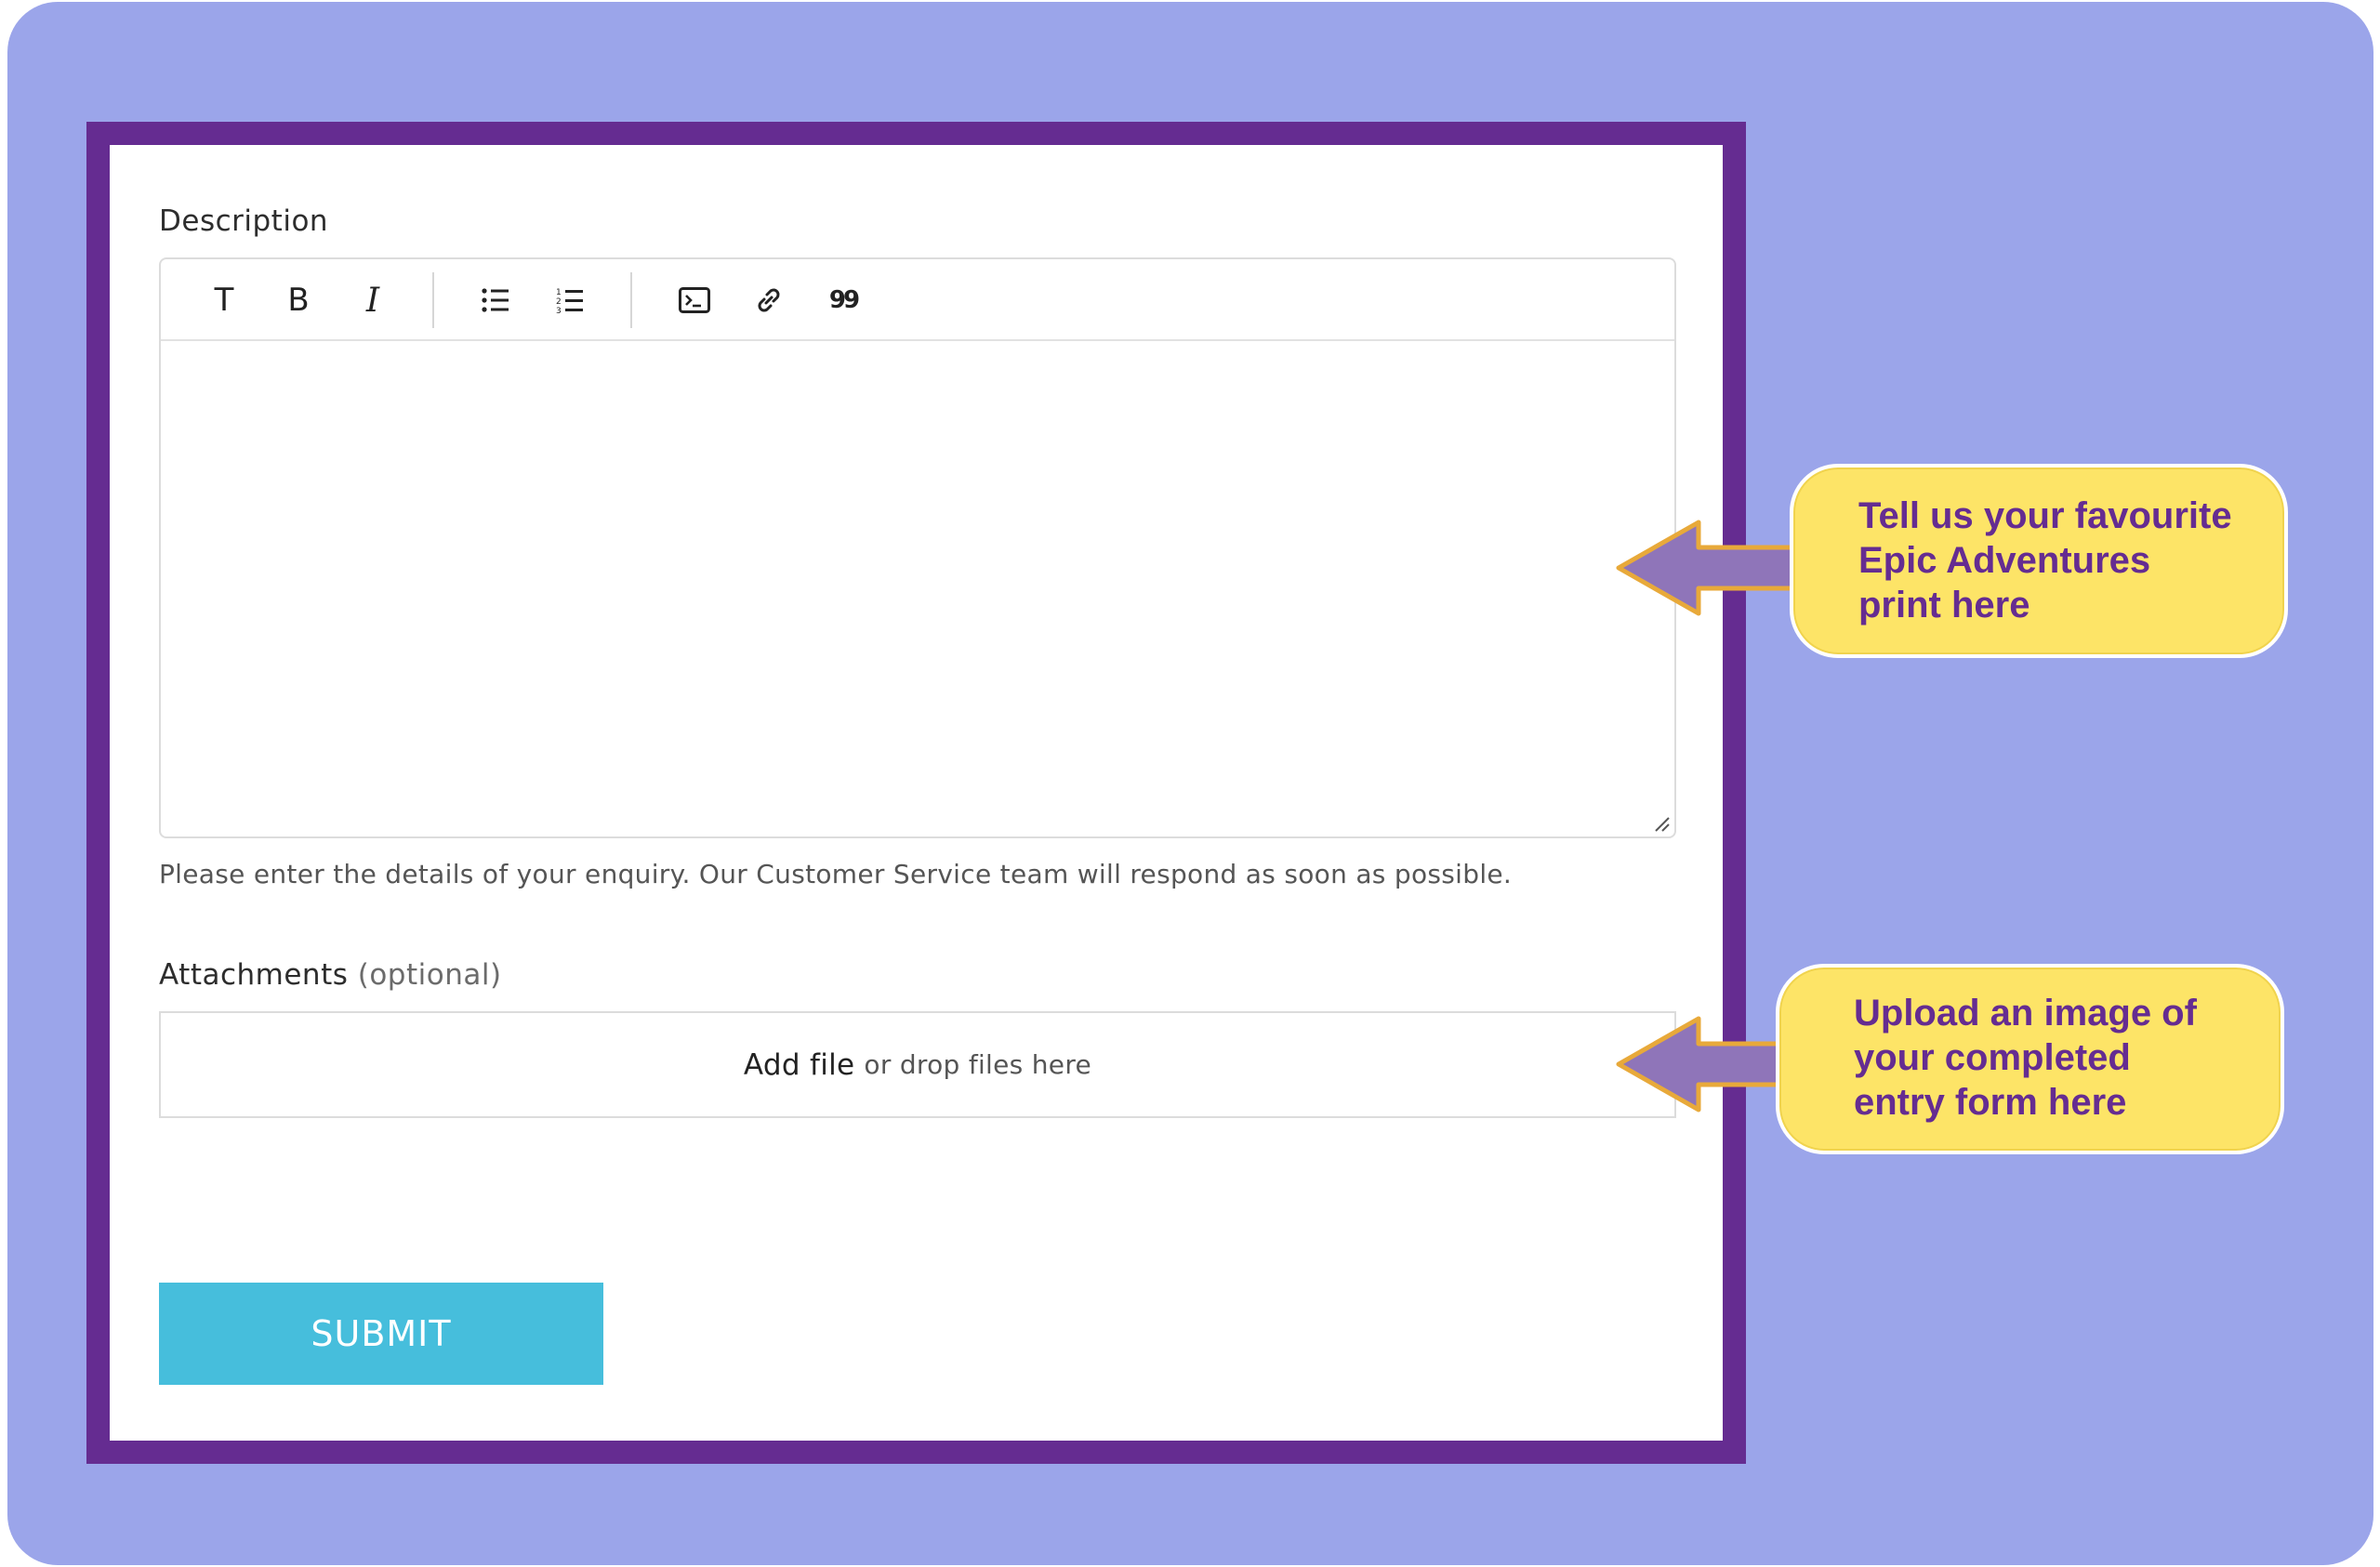 The image size is (2380, 1567). What do you see at coordinates (1990, 1102) in the screenshot?
I see `callout-line: entry form here` at bounding box center [1990, 1102].